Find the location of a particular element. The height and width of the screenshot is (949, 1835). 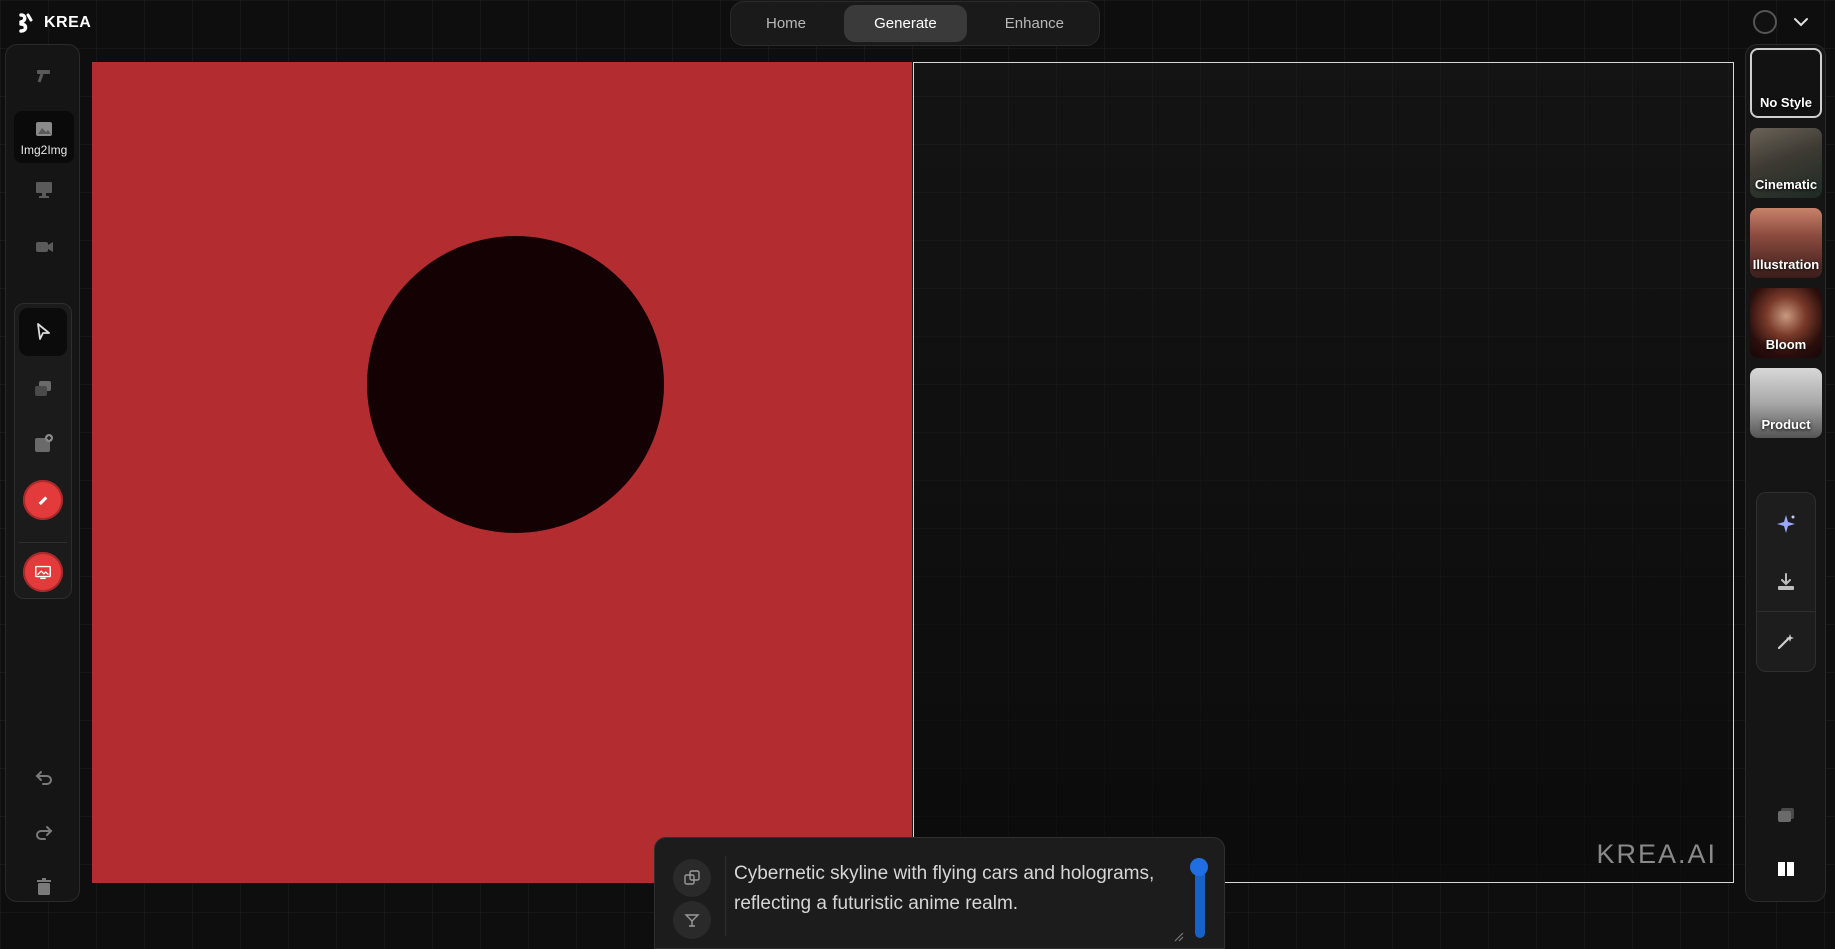

style-label: Bloom is located at coordinates (1786, 344).